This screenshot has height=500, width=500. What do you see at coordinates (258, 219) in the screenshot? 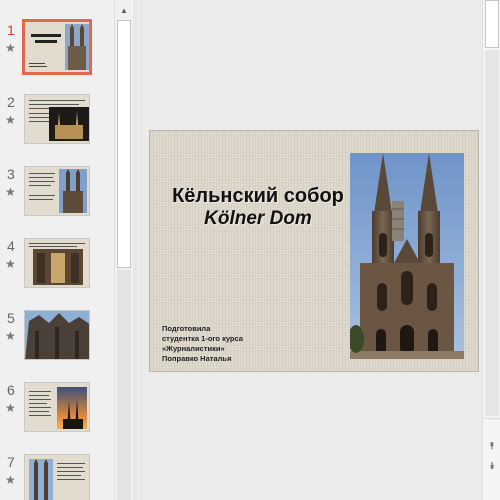
I see `slide-subtitle: Kölner Dom` at bounding box center [258, 219].